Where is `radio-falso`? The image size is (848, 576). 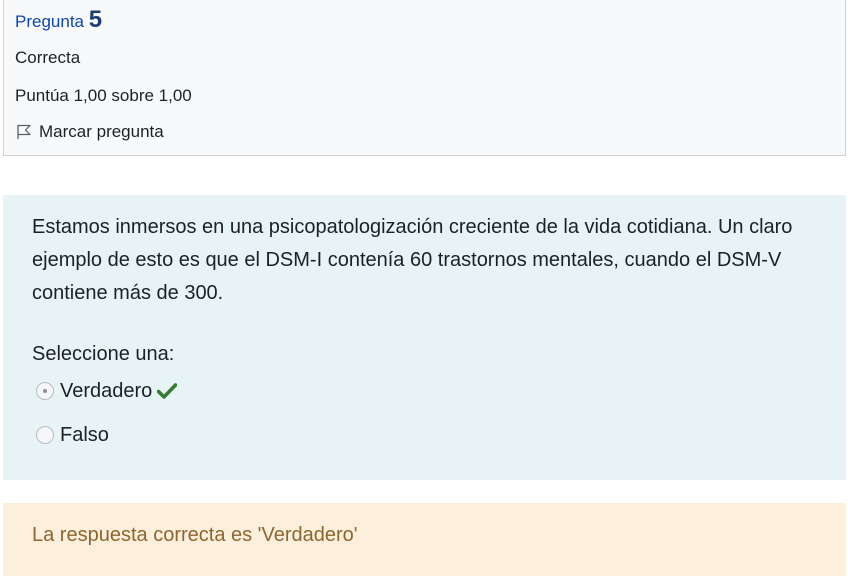 radio-falso is located at coordinates (45, 435).